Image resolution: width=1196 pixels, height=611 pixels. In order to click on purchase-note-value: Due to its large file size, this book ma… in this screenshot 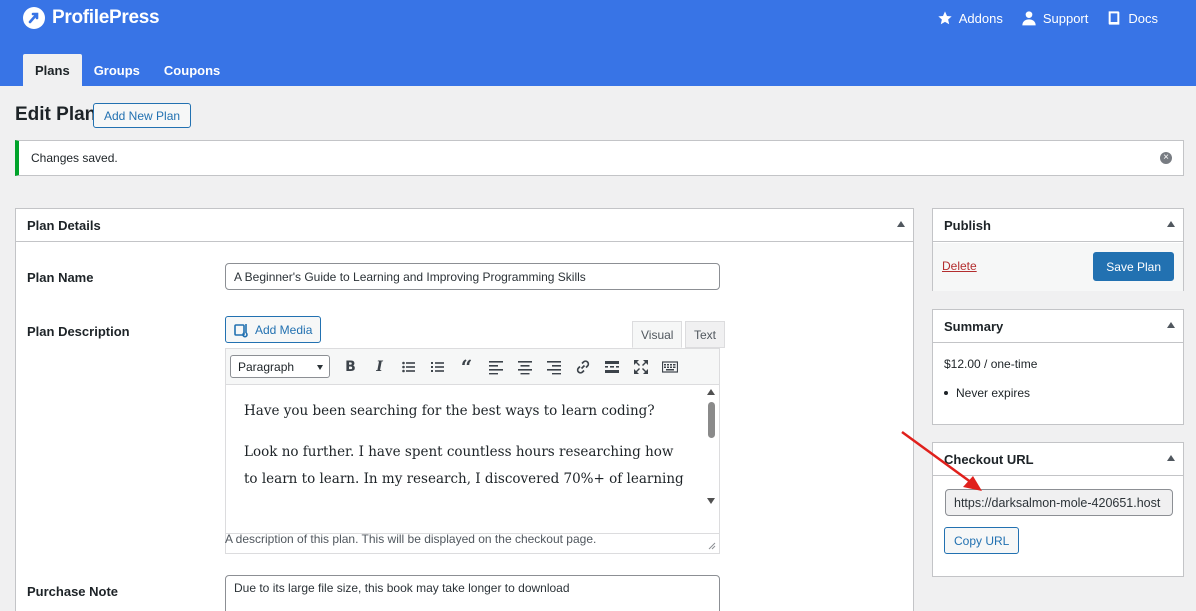, I will do `click(402, 588)`.